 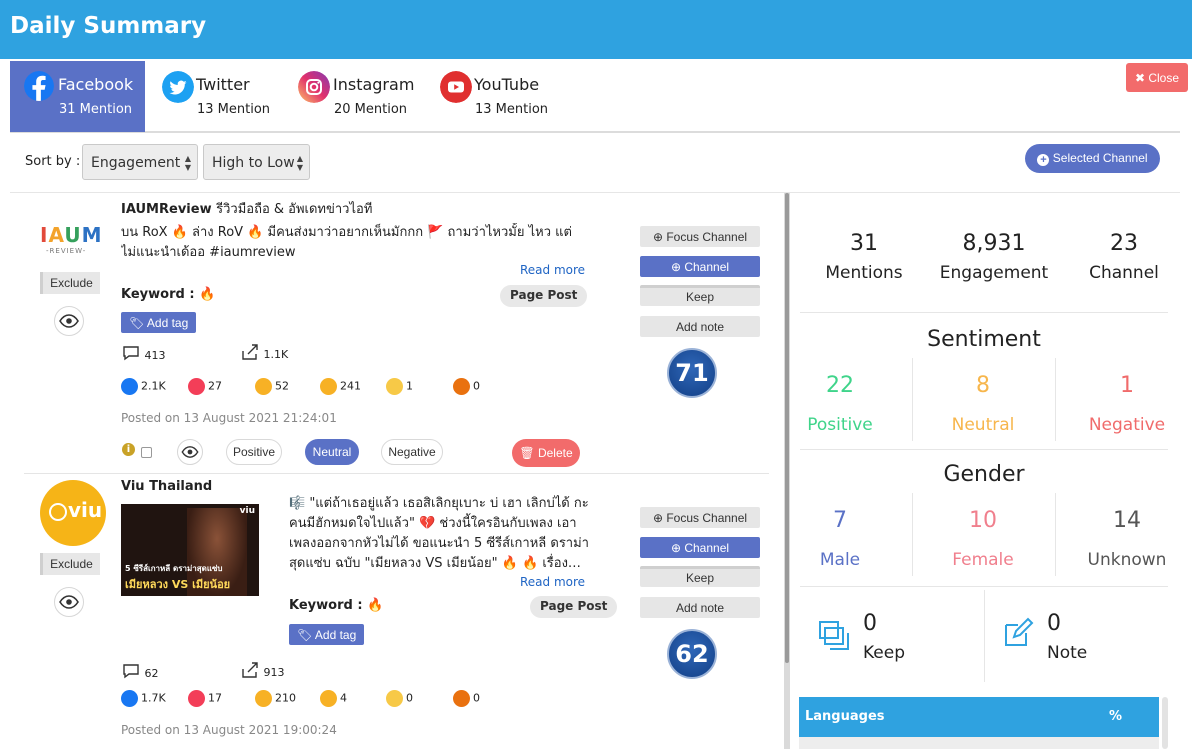 What do you see at coordinates (596, 29) in the screenshot?
I see `app-header: Daily Summary` at bounding box center [596, 29].